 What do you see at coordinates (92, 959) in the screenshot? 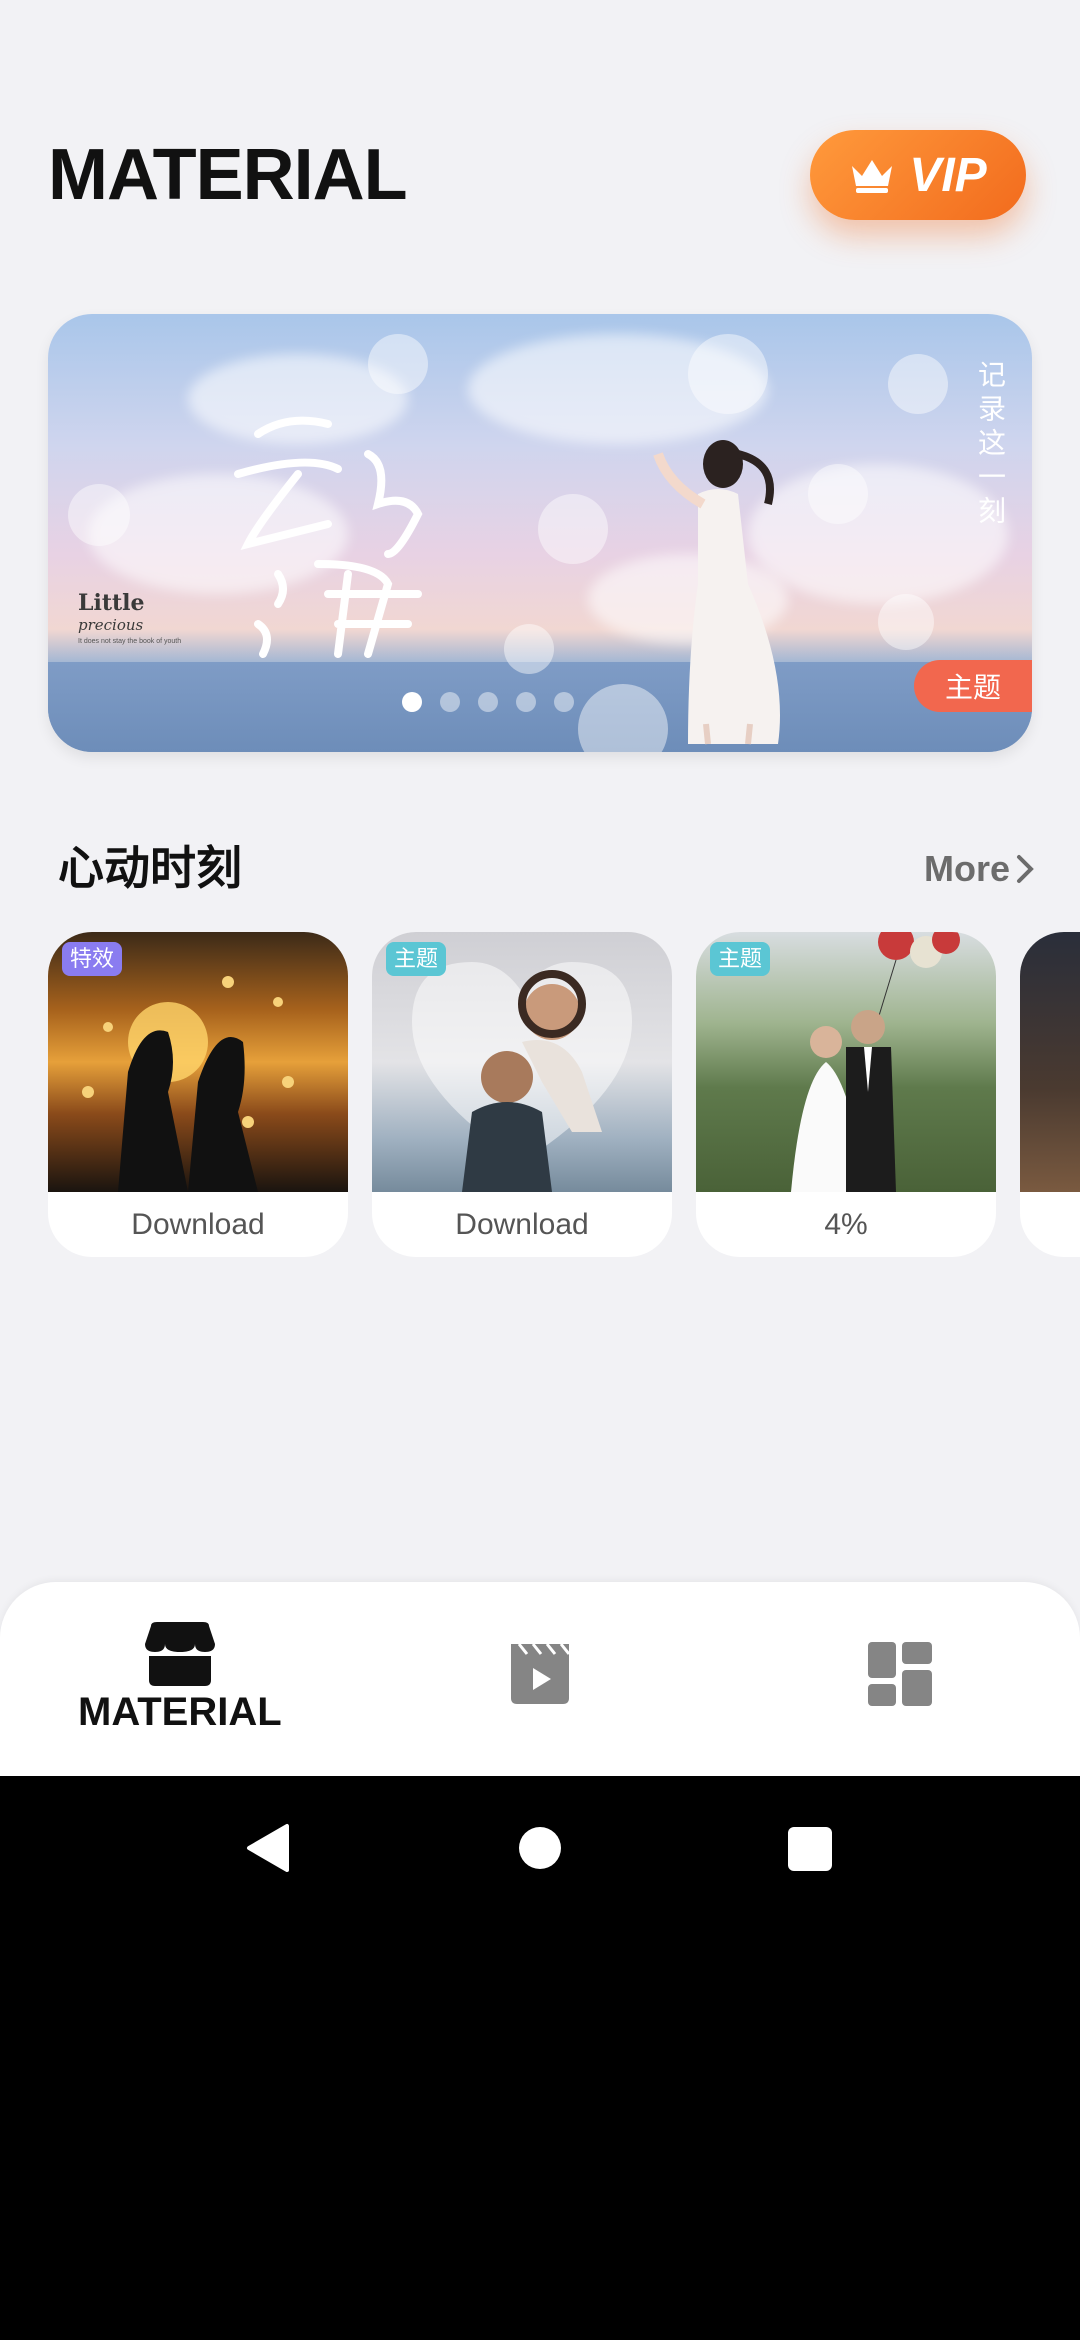
I see `effect-badge: 特效` at bounding box center [92, 959].